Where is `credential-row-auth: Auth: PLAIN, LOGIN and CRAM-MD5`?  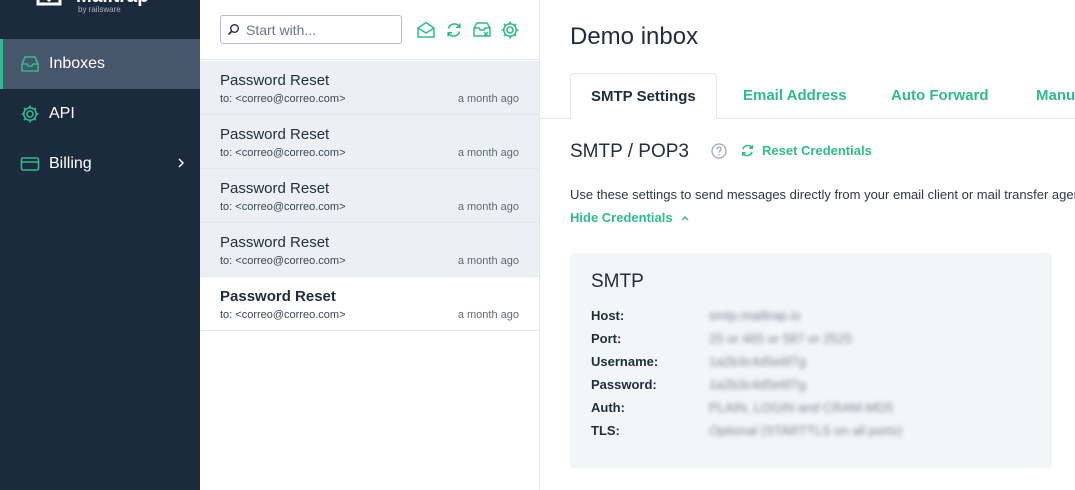 credential-row-auth: Auth: PLAIN, LOGIN and CRAM-MD5 is located at coordinates (742, 407).